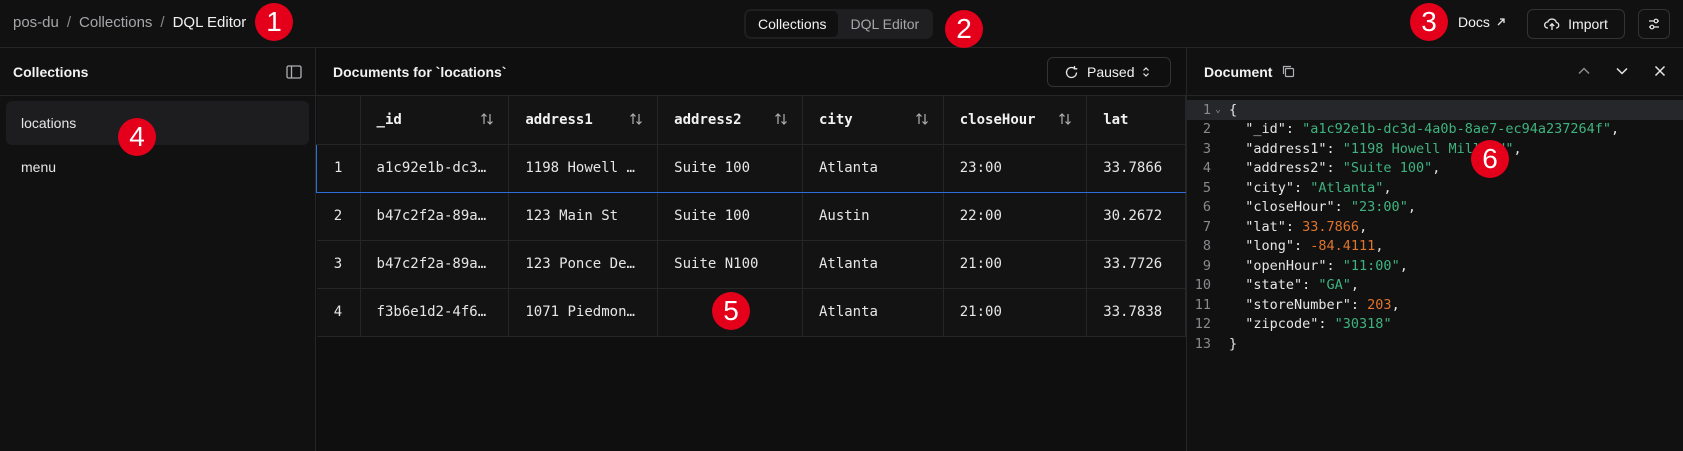 This screenshot has width=1683, height=451. I want to click on settings-button, so click(1654, 24).